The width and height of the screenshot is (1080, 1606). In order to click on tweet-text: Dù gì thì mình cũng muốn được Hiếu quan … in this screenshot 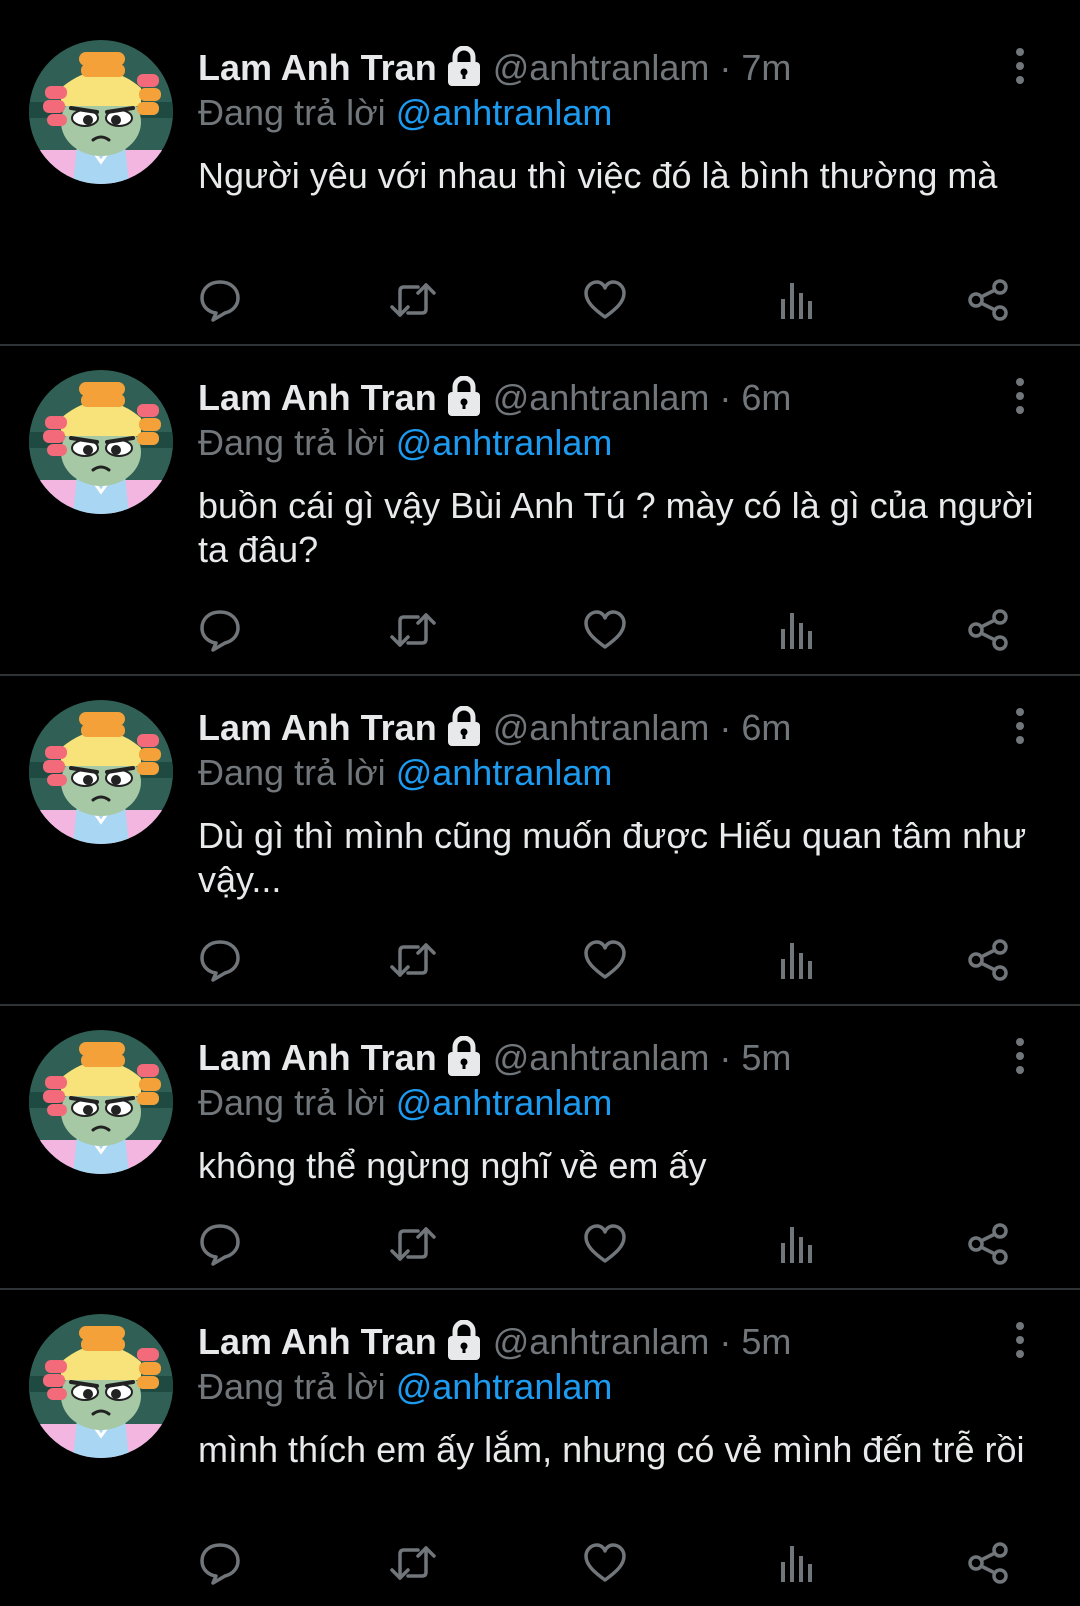, I will do `click(612, 857)`.